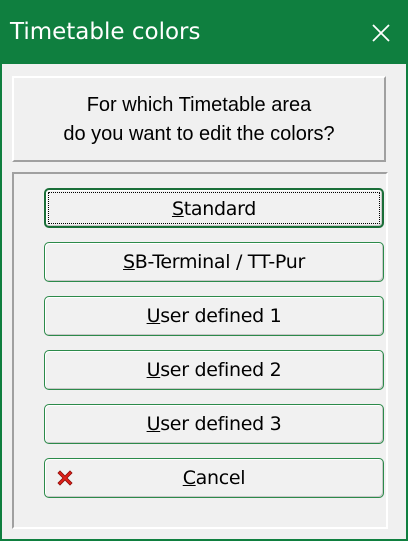 Image resolution: width=408 pixels, height=541 pixels. I want to click on sb-terminal-button: SB-Terminal / TT-Pur, so click(214, 262).